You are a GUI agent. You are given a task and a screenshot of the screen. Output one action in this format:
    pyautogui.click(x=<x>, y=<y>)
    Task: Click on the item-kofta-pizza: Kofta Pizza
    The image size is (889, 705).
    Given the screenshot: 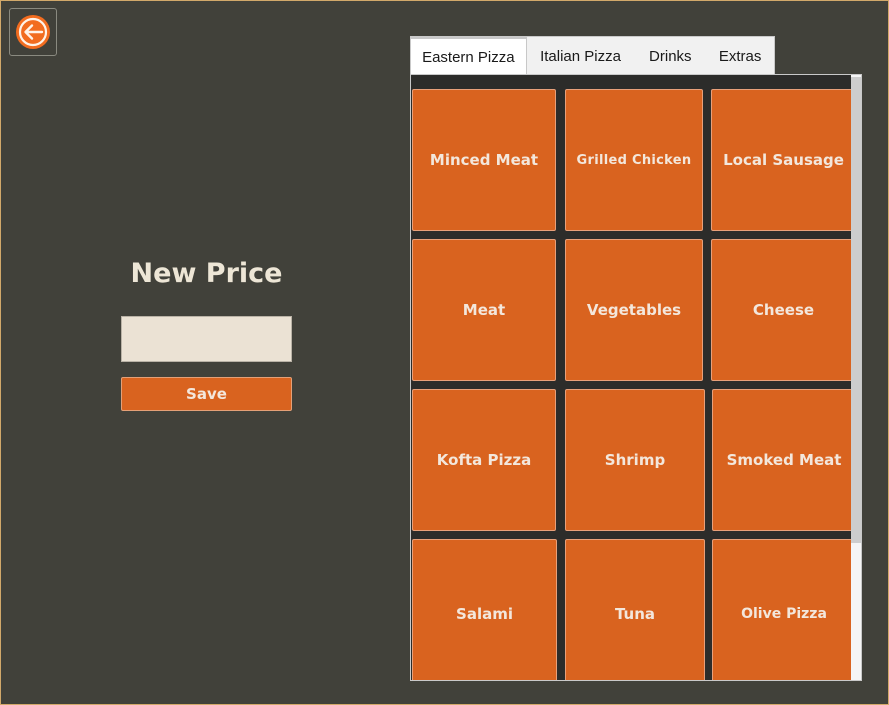 What is the action you would take?
    pyautogui.click(x=484, y=460)
    